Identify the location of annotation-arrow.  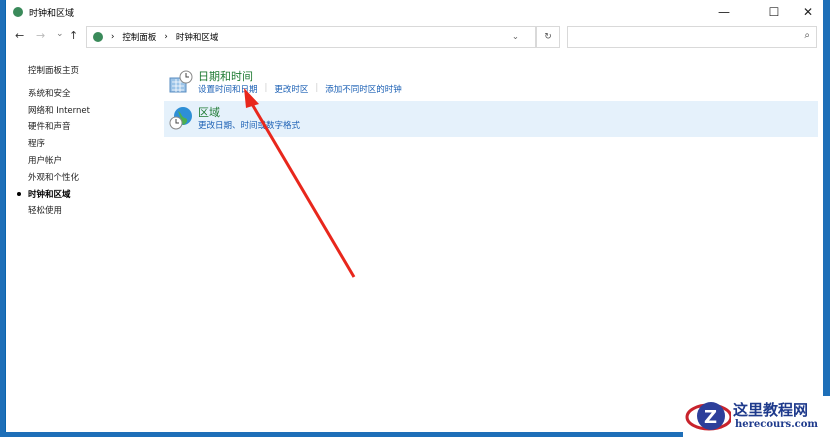
(300, 183).